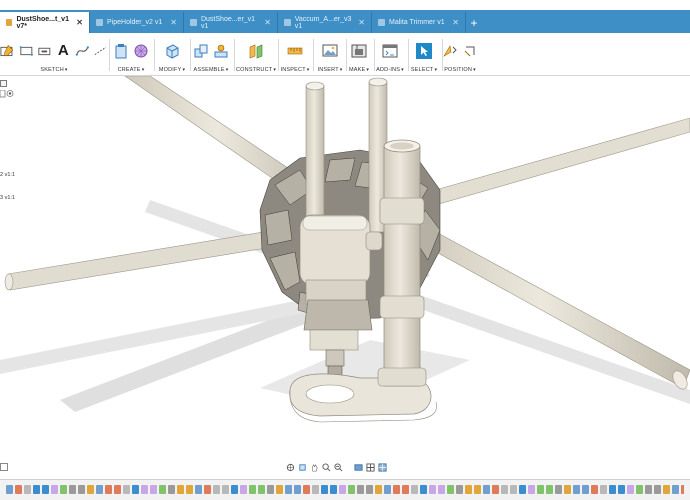  I want to click on capture-position-icon, so click(450, 51).